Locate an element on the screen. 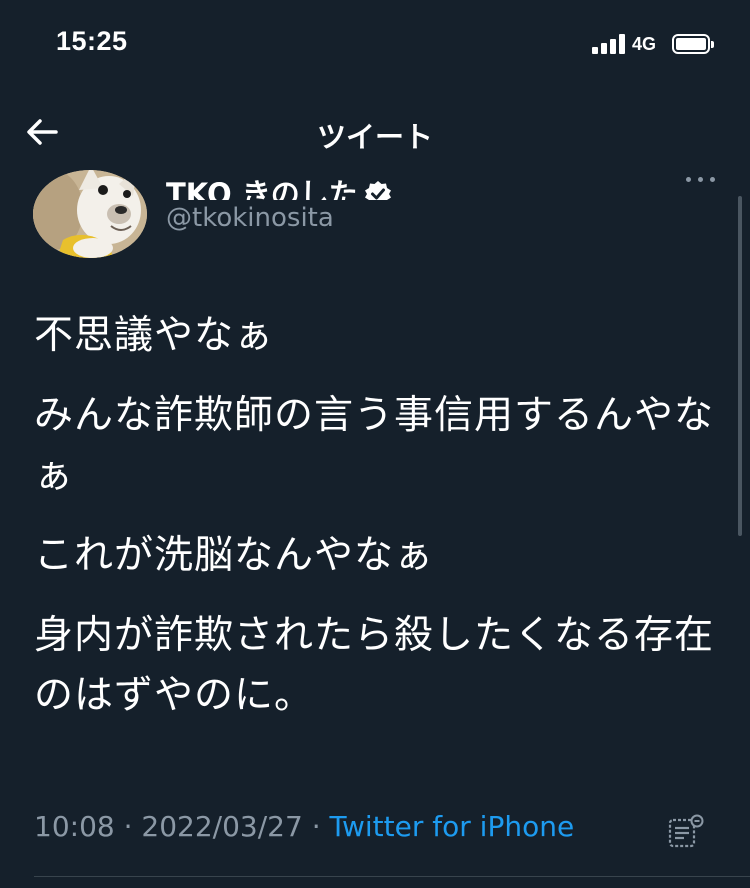  display-name: TKO きのした is located at coordinates (262, 187).